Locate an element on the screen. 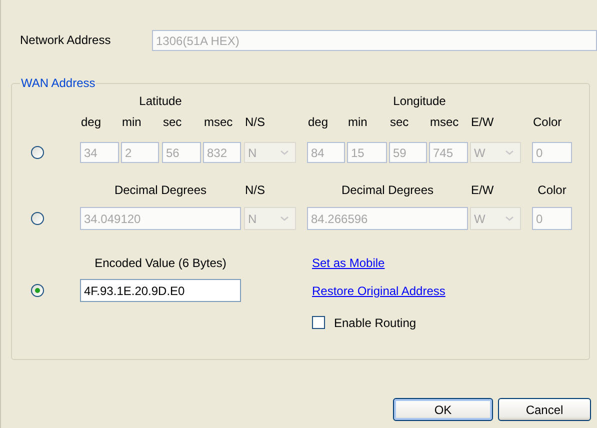 The height and width of the screenshot is (428, 597). checkbox-label: Enable Routing is located at coordinates (375, 323).